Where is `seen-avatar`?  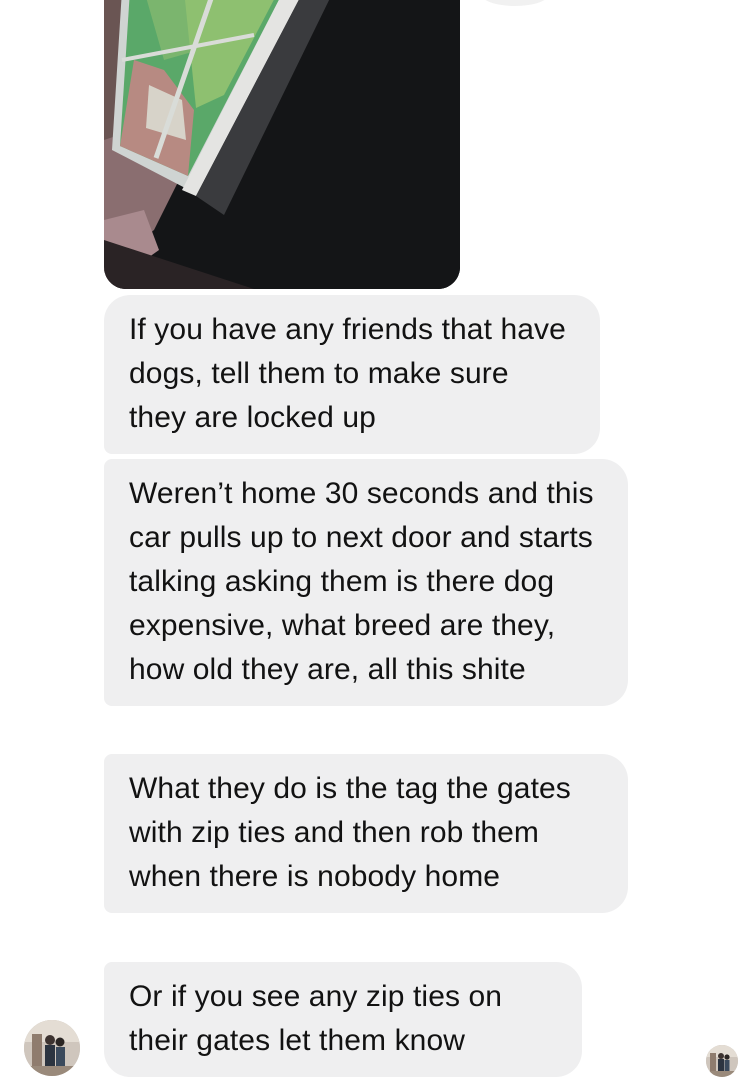 seen-avatar is located at coordinates (722, 1061).